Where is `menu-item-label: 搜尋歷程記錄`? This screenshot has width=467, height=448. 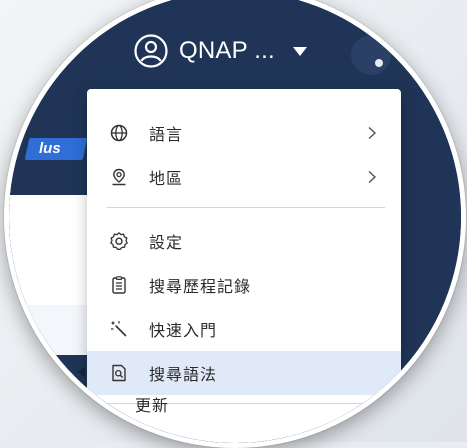 menu-item-label: 搜尋歷程記錄 is located at coordinates (200, 286).